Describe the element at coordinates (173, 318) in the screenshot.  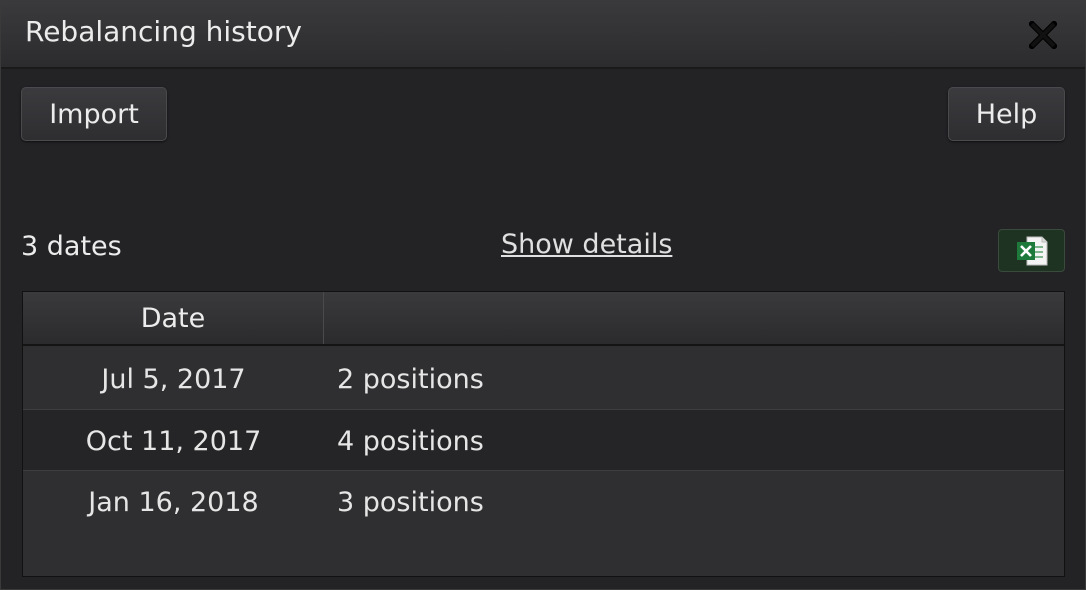
I see `column-header-date: Date` at that location.